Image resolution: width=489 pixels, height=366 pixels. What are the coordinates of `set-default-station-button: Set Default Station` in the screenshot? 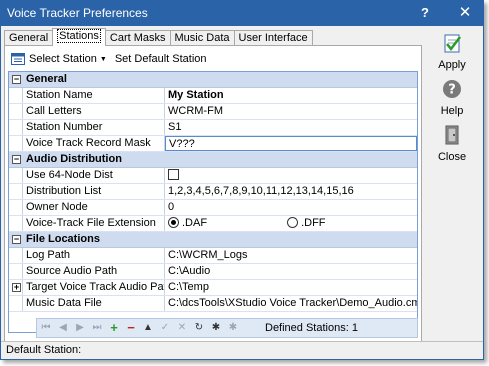 It's located at (161, 59).